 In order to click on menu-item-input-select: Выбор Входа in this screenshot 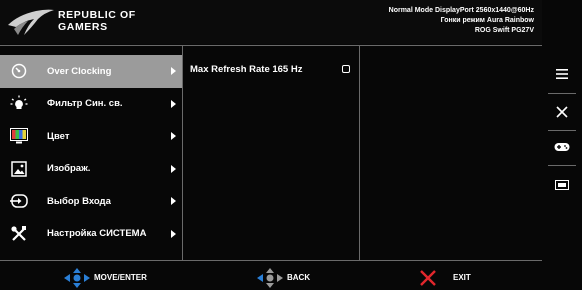, I will do `click(91, 201)`.